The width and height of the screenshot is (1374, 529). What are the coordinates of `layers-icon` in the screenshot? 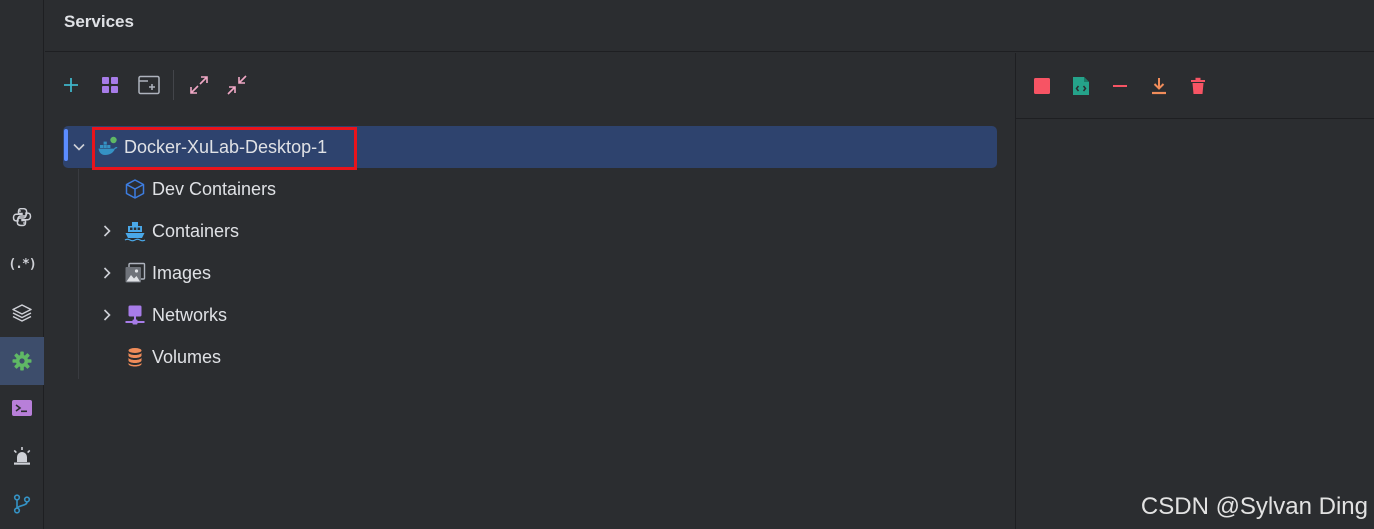 It's located at (22, 313).